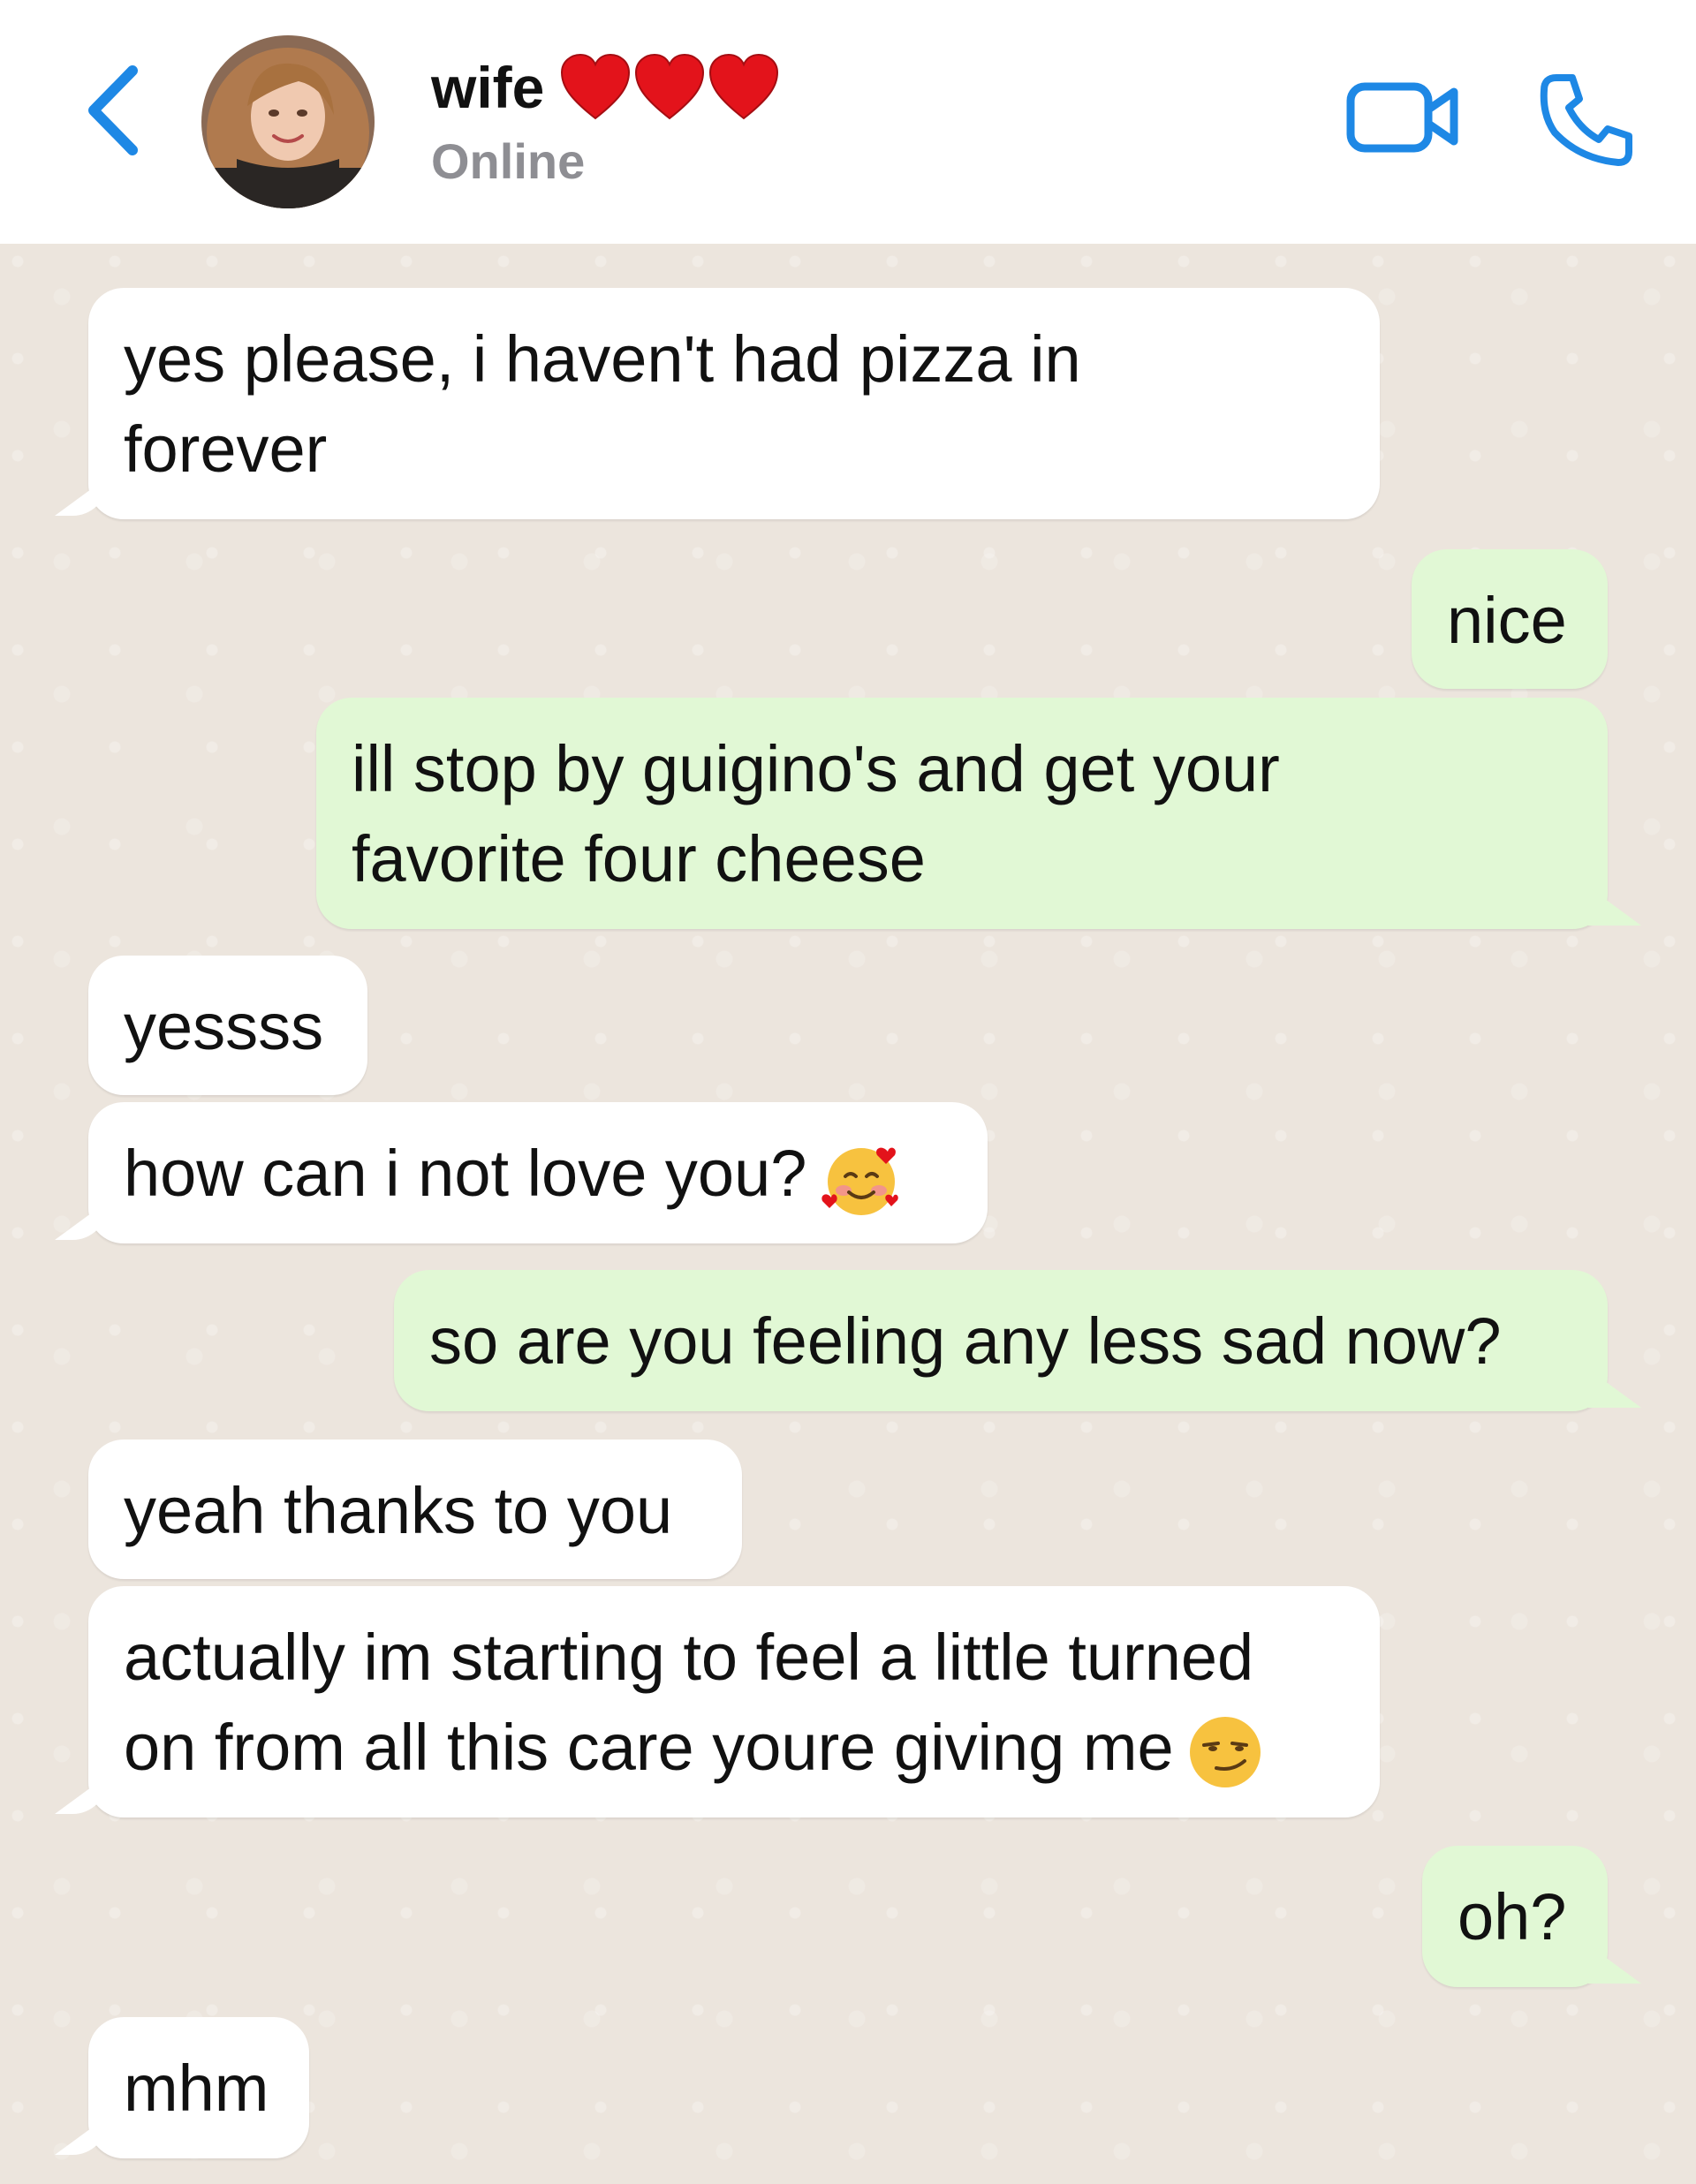 The image size is (1696, 2184). What do you see at coordinates (398, 1510) in the screenshot?
I see `message-text: yeah thanks to you` at bounding box center [398, 1510].